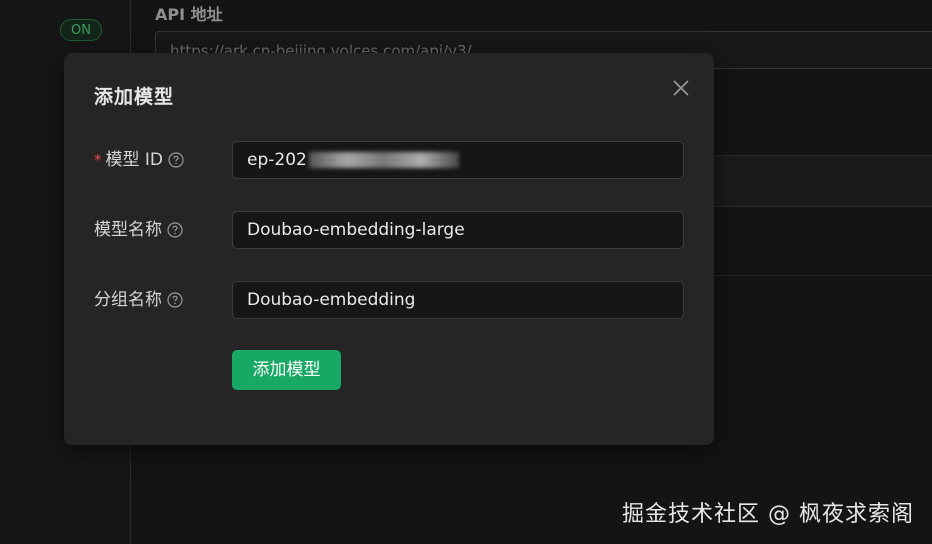 The image size is (932, 544). Describe the element at coordinates (458, 230) in the screenshot. I see `model-name-input: Doubao-embedding-large` at that location.